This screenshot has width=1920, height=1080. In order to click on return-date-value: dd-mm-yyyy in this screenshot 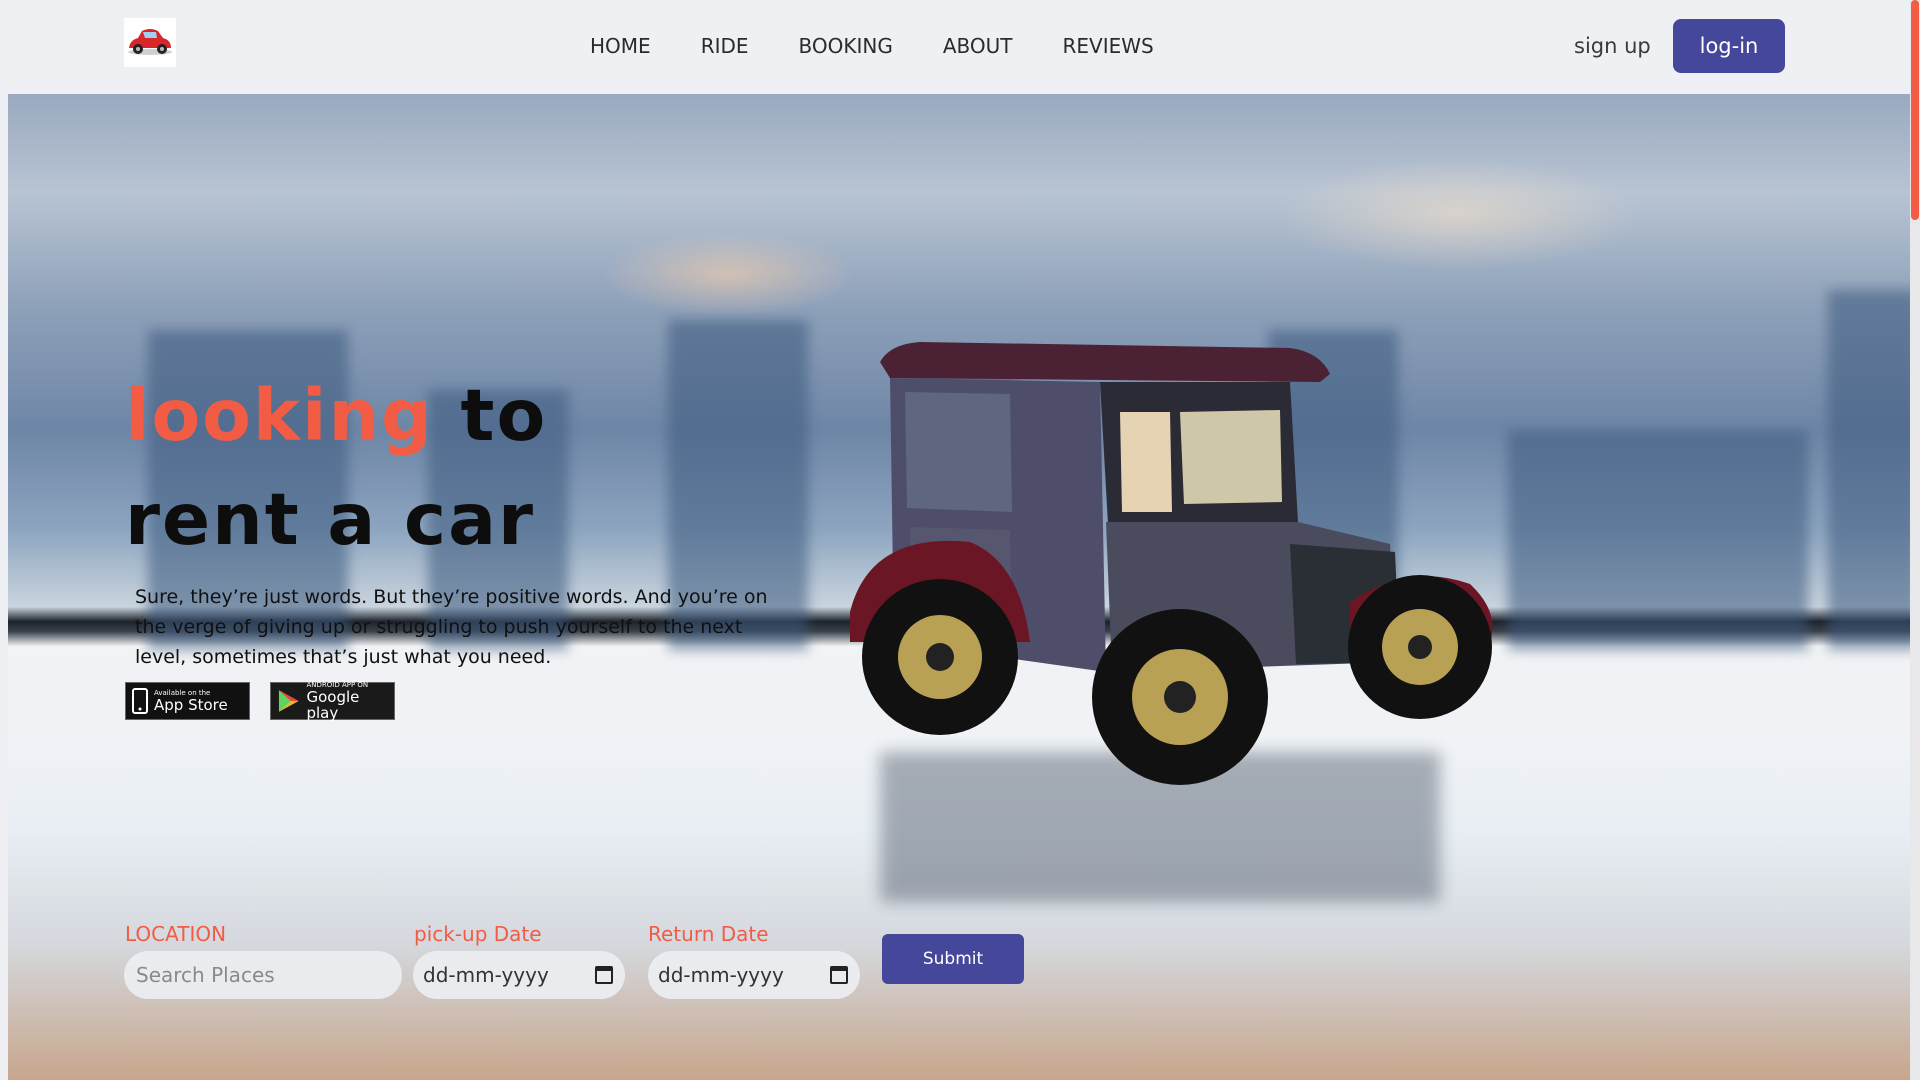, I will do `click(721, 975)`.